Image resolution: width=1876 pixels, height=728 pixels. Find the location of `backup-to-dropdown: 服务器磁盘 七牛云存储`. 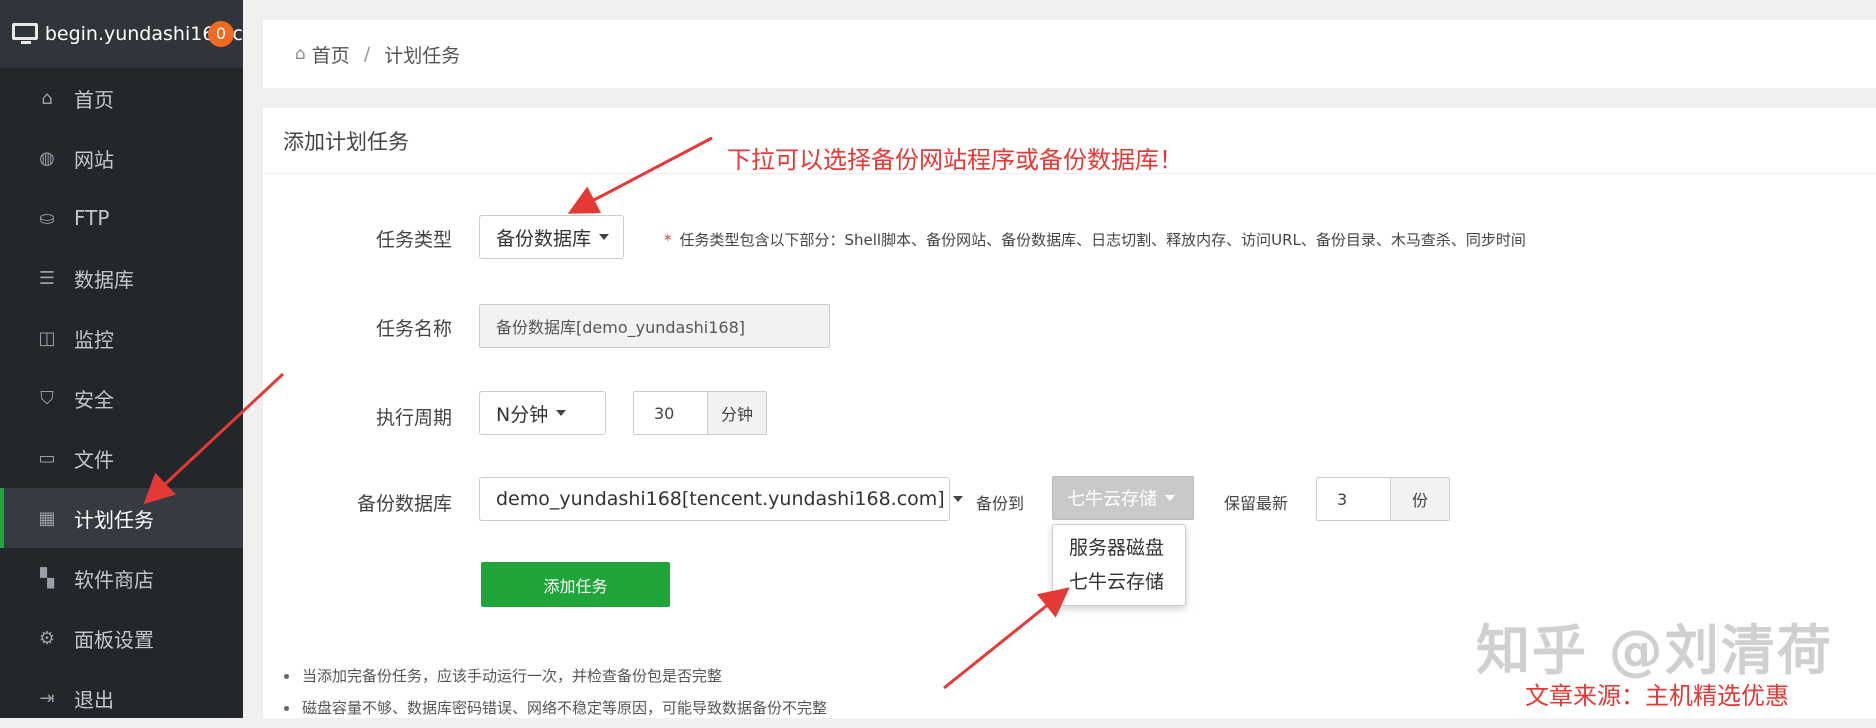

backup-to-dropdown: 服务器磁盘 七牛云存储 is located at coordinates (1119, 565).